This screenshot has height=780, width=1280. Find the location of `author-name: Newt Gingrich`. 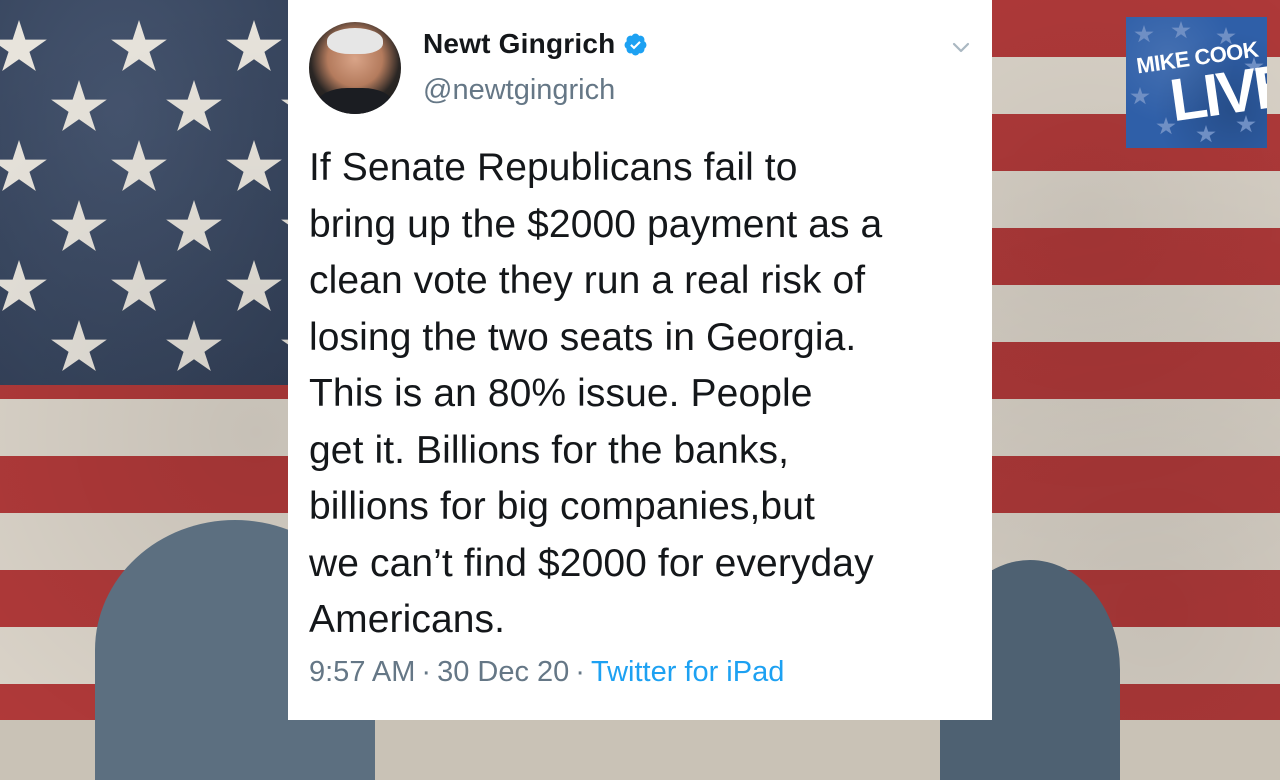

author-name: Newt Gingrich is located at coordinates (519, 44).